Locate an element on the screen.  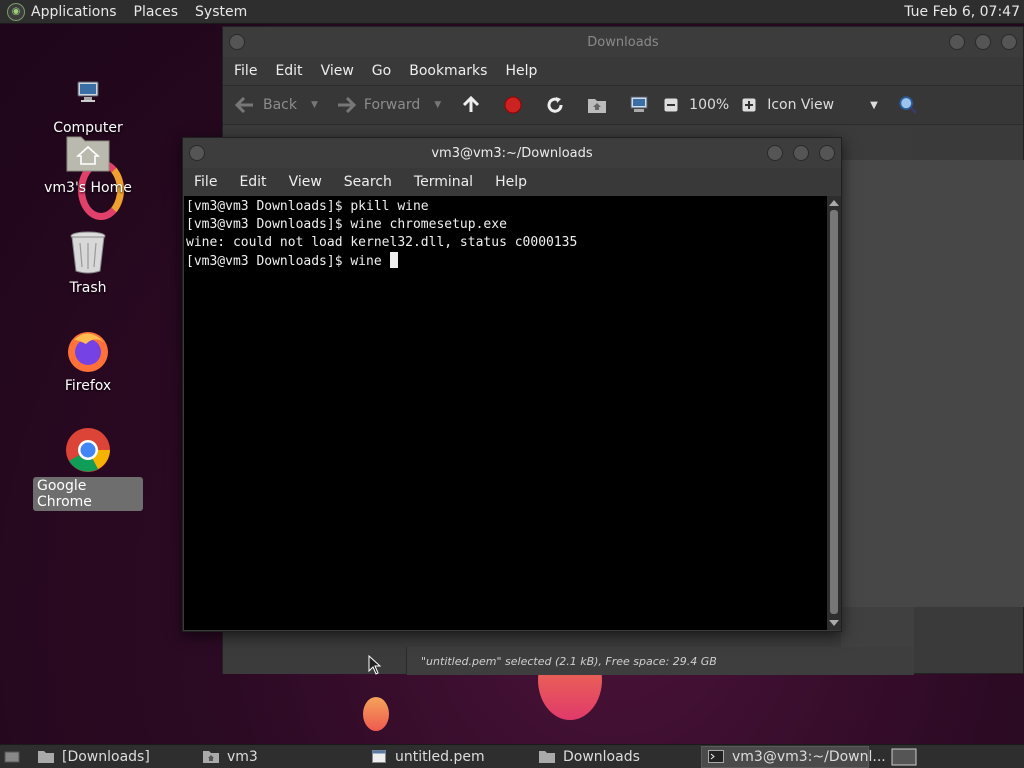
search-button is located at coordinates (912, 105).